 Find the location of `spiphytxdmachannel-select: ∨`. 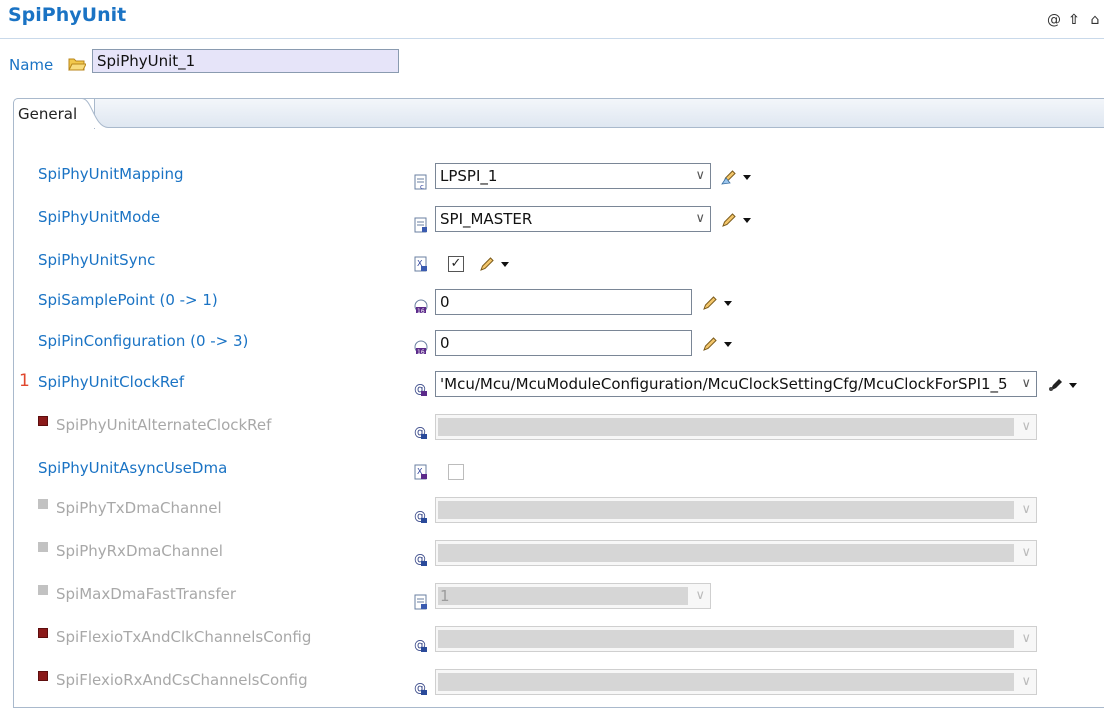

spiphytxdmachannel-select: ∨ is located at coordinates (736, 510).